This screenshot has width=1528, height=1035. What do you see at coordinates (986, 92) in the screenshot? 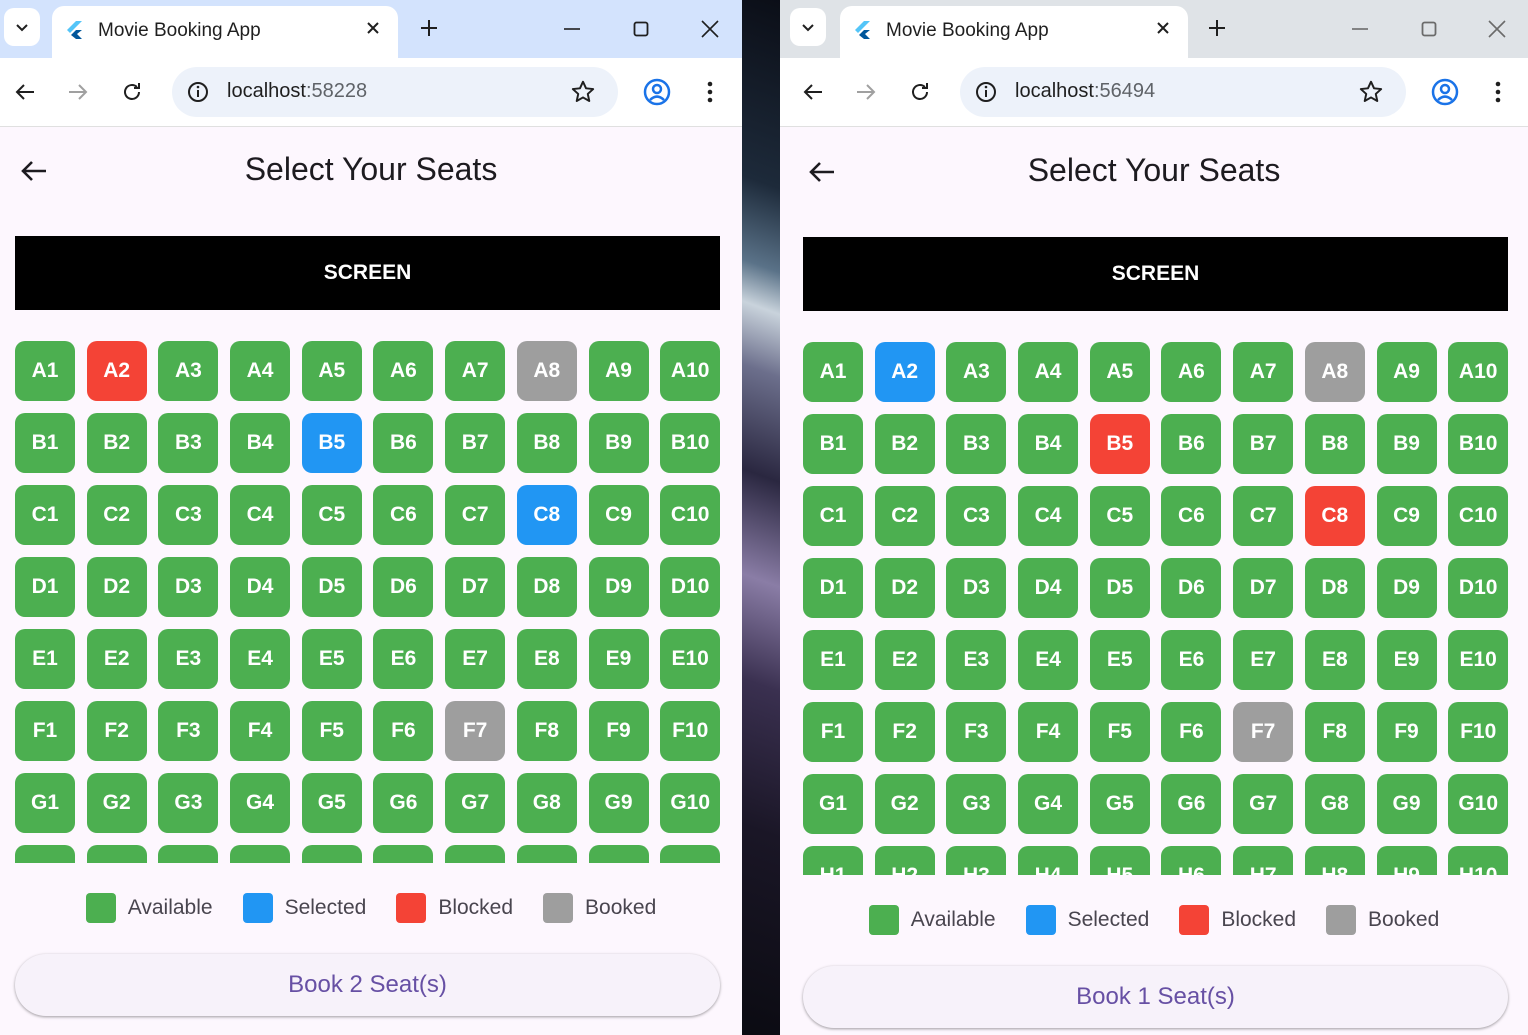
I see `info-icon` at bounding box center [986, 92].